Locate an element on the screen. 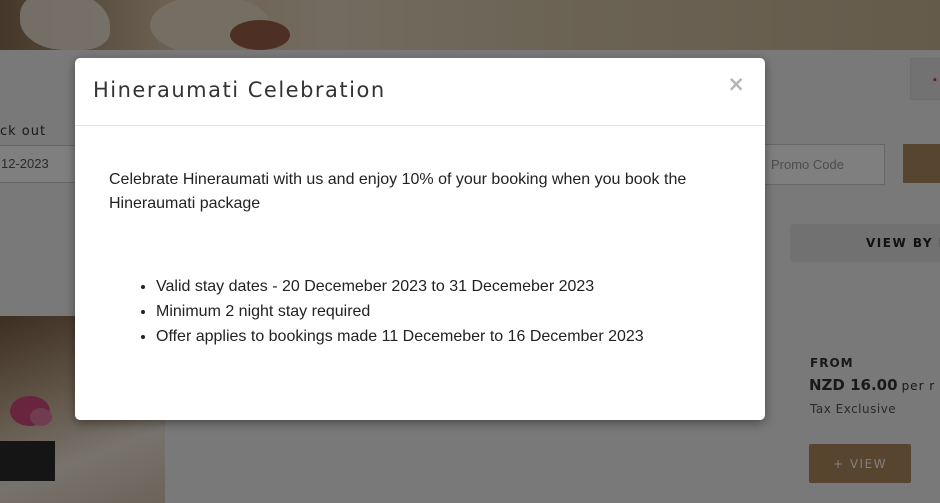  modal-title: Hineraumati Celebration is located at coordinates (239, 90).